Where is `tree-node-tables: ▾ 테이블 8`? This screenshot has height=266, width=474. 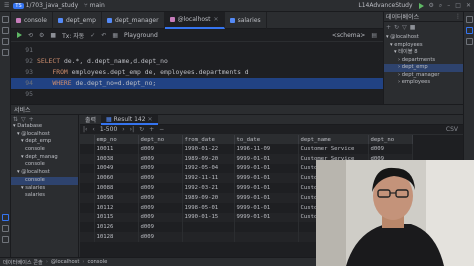
tree-node-tables: ▾ 테이블 8 is located at coordinates (423, 53).